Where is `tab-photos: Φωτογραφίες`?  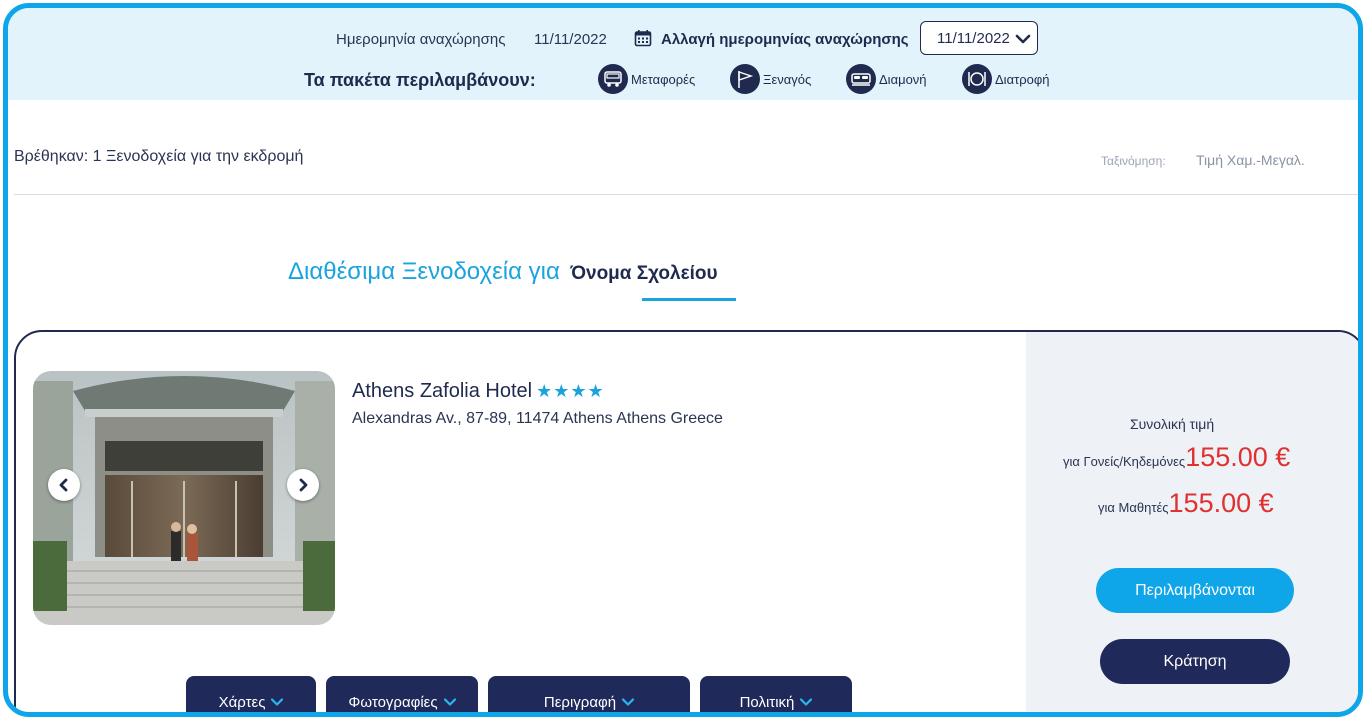
tab-photos: Φωτογραφίες is located at coordinates (402, 694).